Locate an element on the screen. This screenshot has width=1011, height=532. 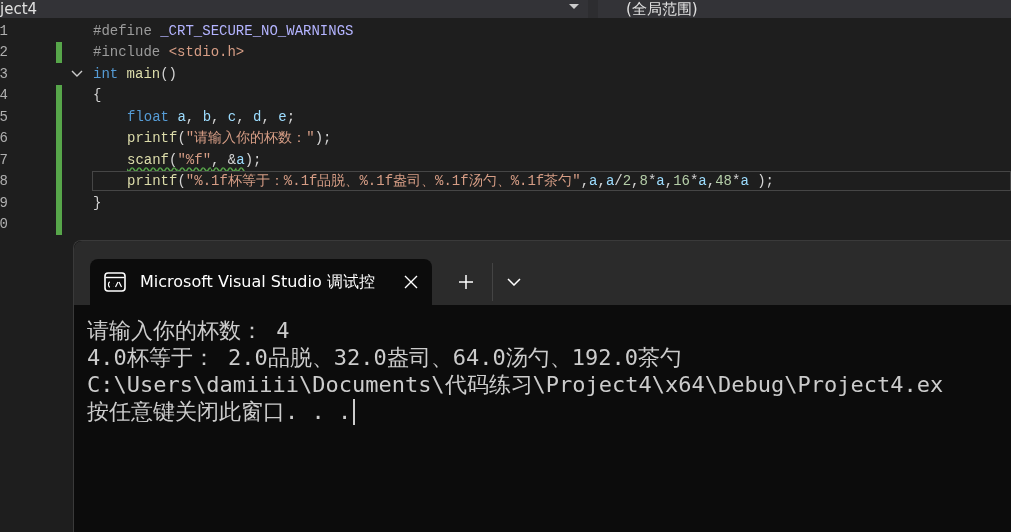
line-number: 6 is located at coordinates (4, 138).